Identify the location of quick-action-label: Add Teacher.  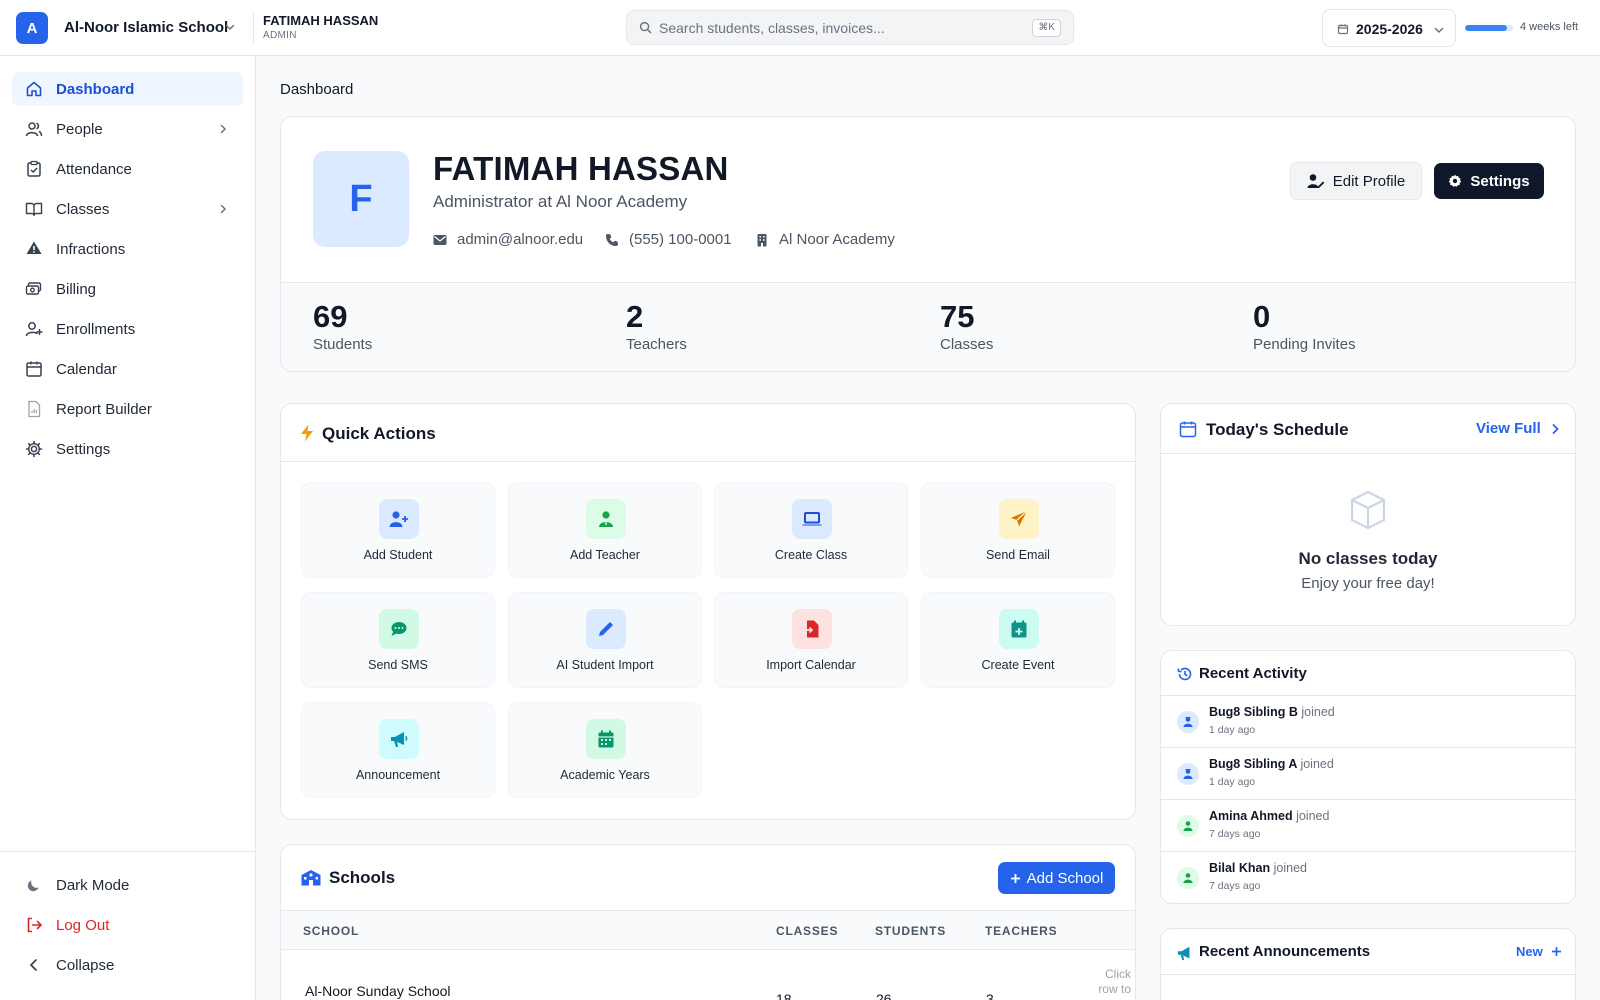
(605, 555).